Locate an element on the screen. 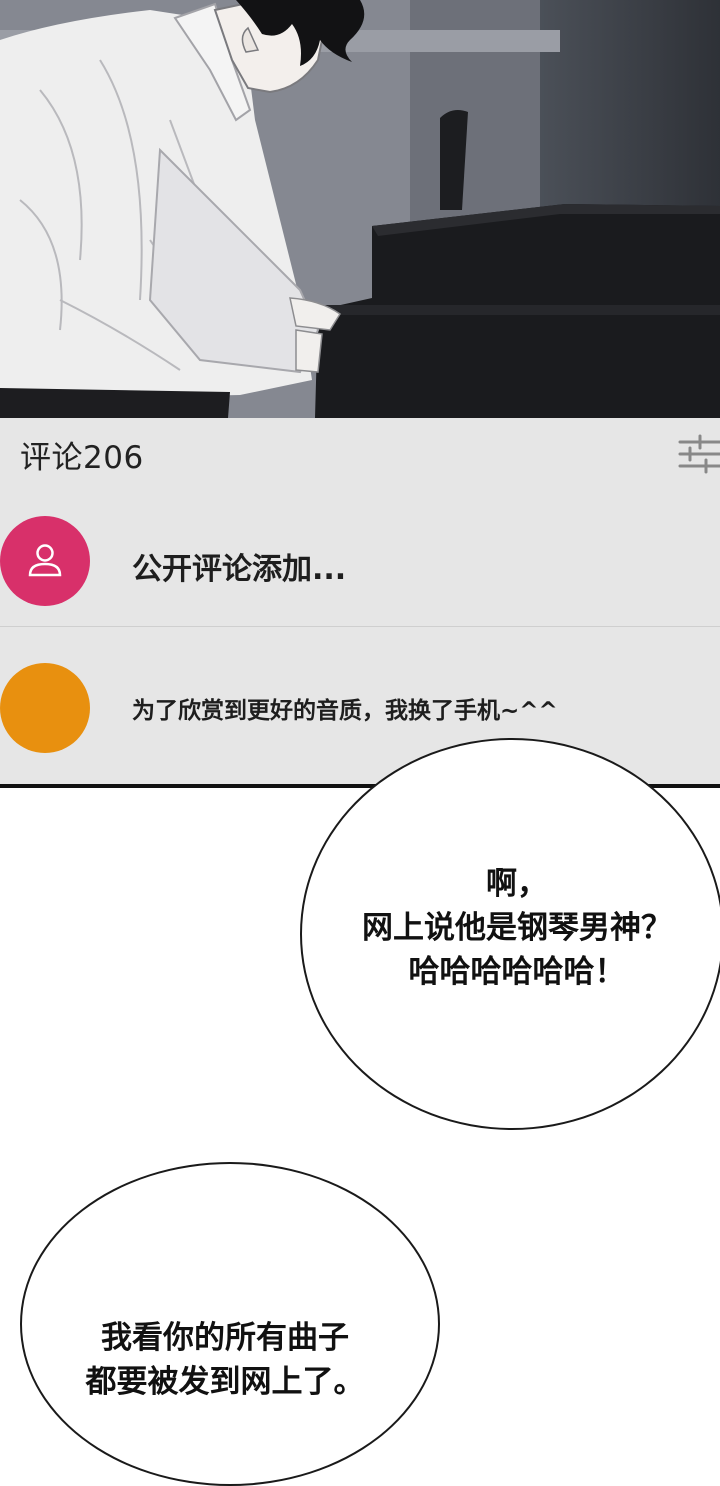  speech-bubble: 我看你的所有曲子 都要被发到网上了。 is located at coordinates (230, 1324).